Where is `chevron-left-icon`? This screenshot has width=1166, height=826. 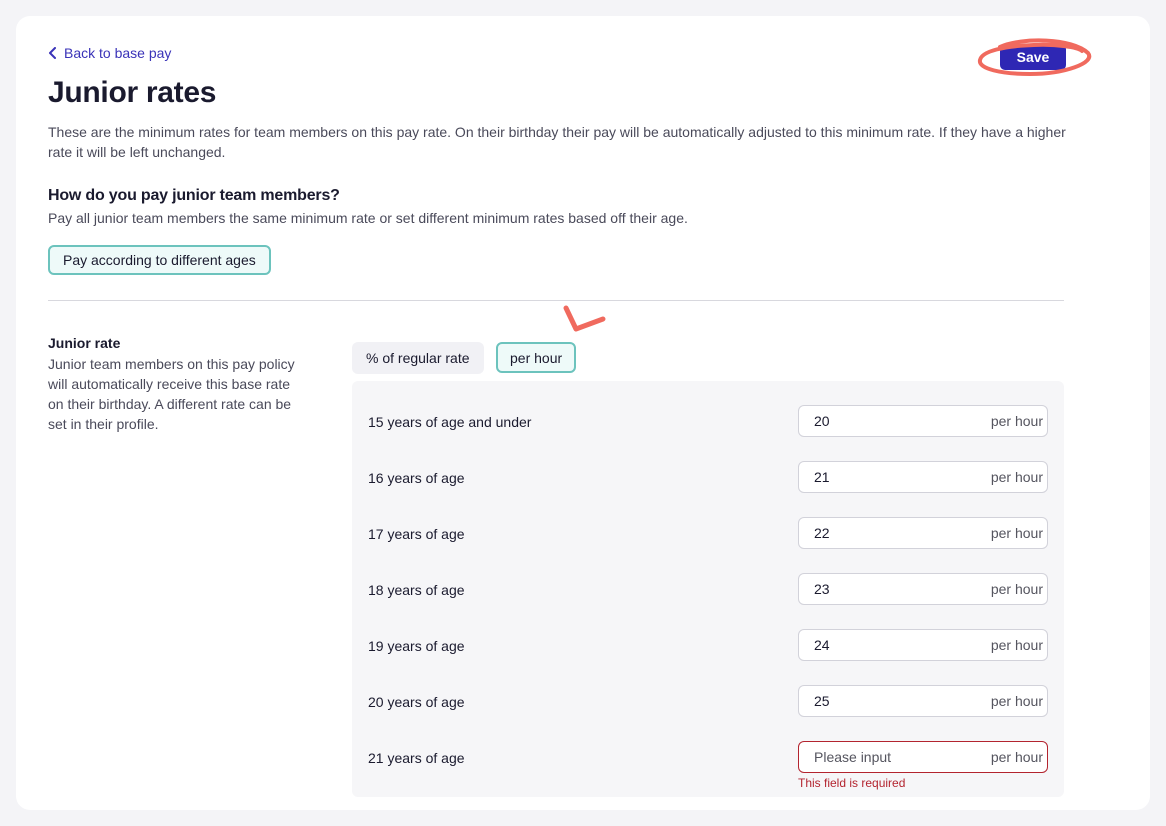
chevron-left-icon is located at coordinates (52, 53).